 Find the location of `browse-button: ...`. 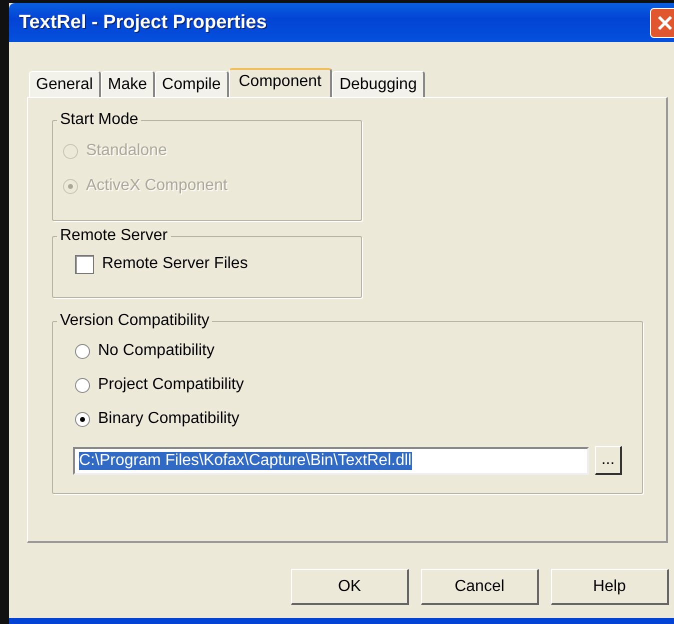

browse-button: ... is located at coordinates (608, 460).